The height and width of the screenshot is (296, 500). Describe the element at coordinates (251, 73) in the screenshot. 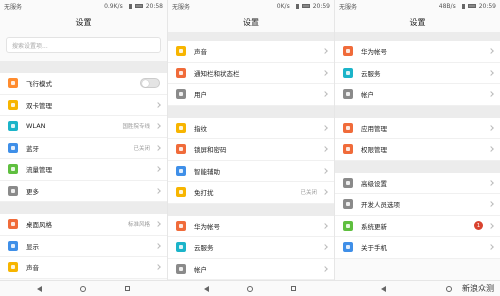

I see `settings-item: 通知栏和状态栏` at that location.